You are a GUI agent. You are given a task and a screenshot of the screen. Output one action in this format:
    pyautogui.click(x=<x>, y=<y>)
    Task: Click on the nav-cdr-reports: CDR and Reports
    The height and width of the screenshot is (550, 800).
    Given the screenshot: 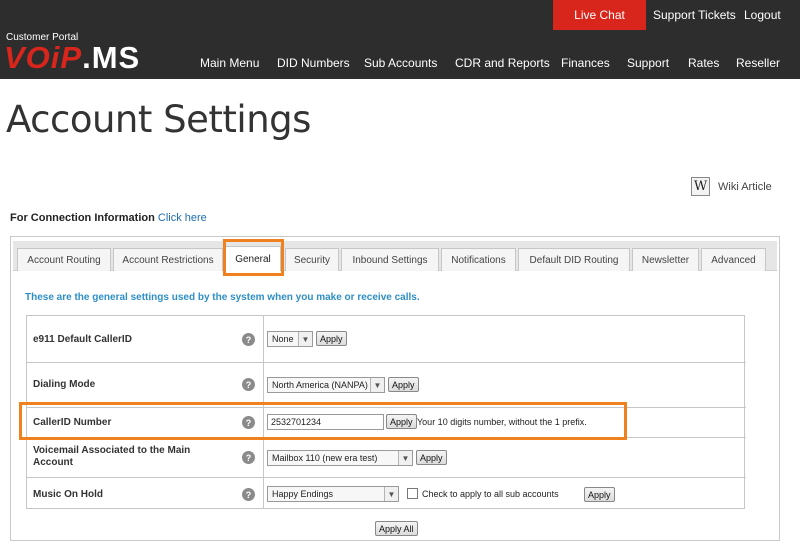 What is the action you would take?
    pyautogui.click(x=502, y=63)
    